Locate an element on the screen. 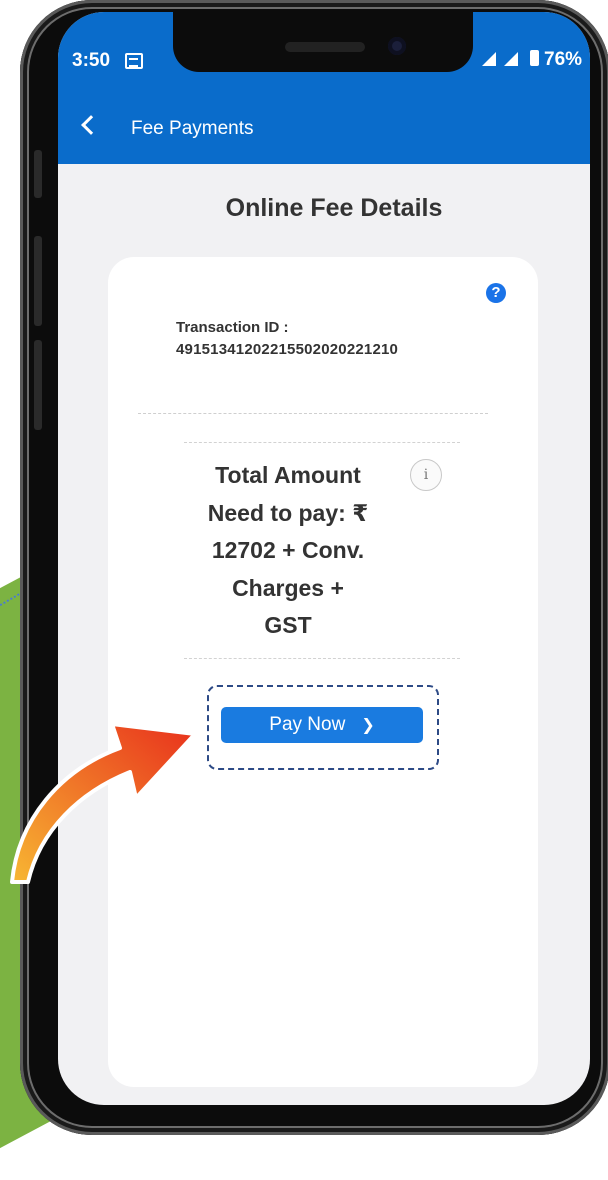  status-time: 3:50 is located at coordinates (91, 60).